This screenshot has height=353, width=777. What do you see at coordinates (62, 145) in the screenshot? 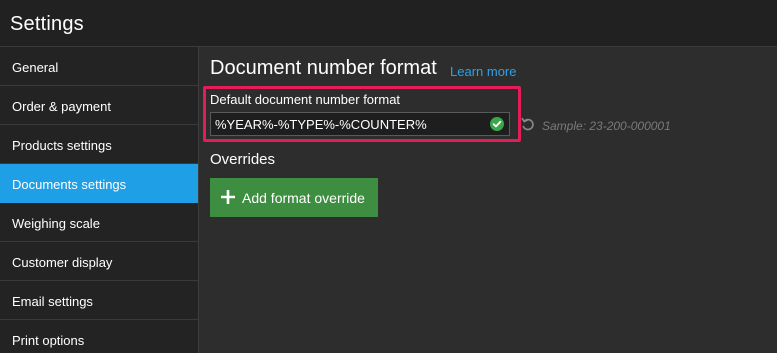
I see `sidebar-item-label: Products settings` at bounding box center [62, 145].